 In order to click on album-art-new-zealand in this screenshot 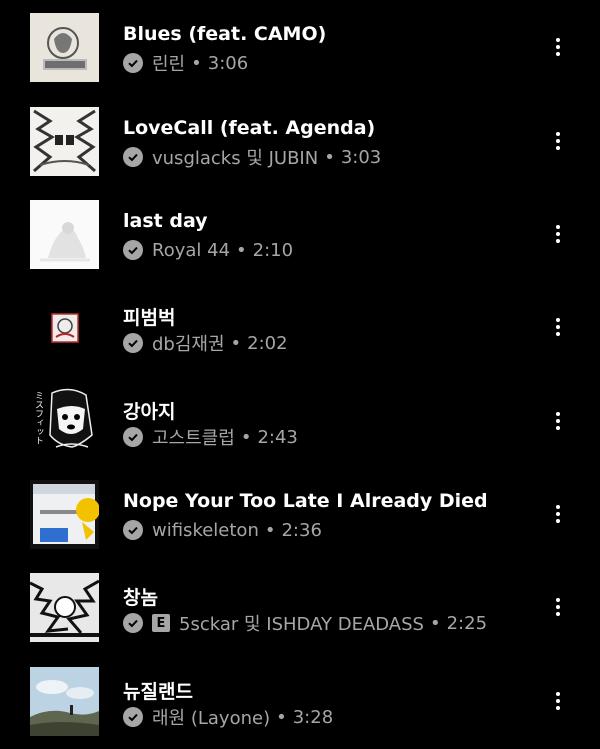, I will do `click(64, 701)`.